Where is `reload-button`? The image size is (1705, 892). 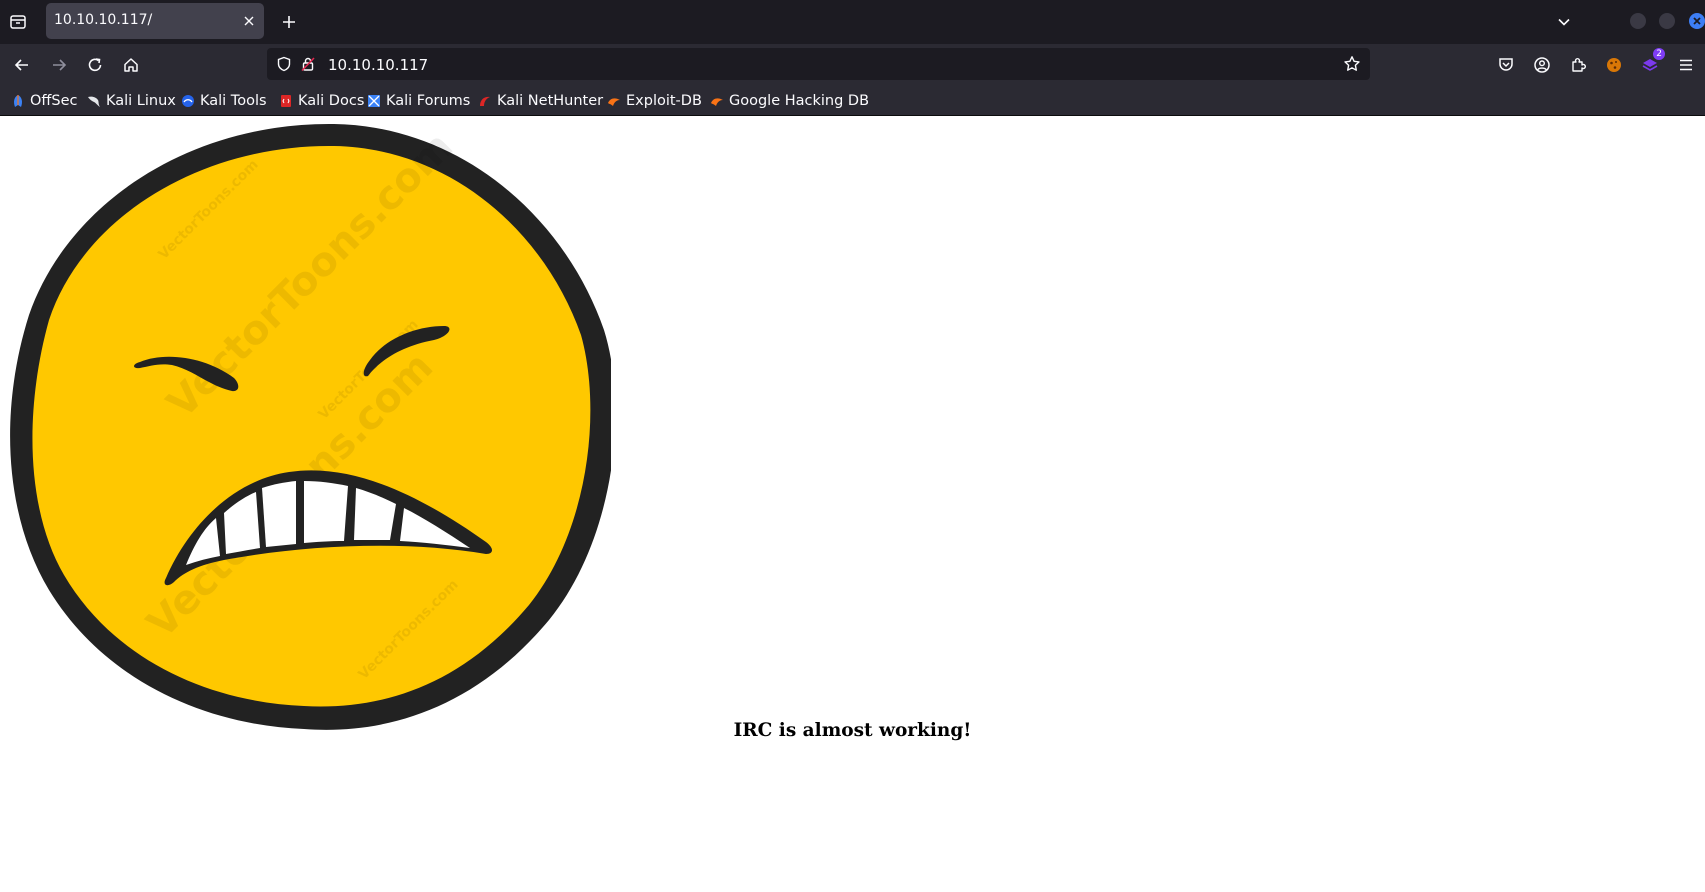 reload-button is located at coordinates (95, 65).